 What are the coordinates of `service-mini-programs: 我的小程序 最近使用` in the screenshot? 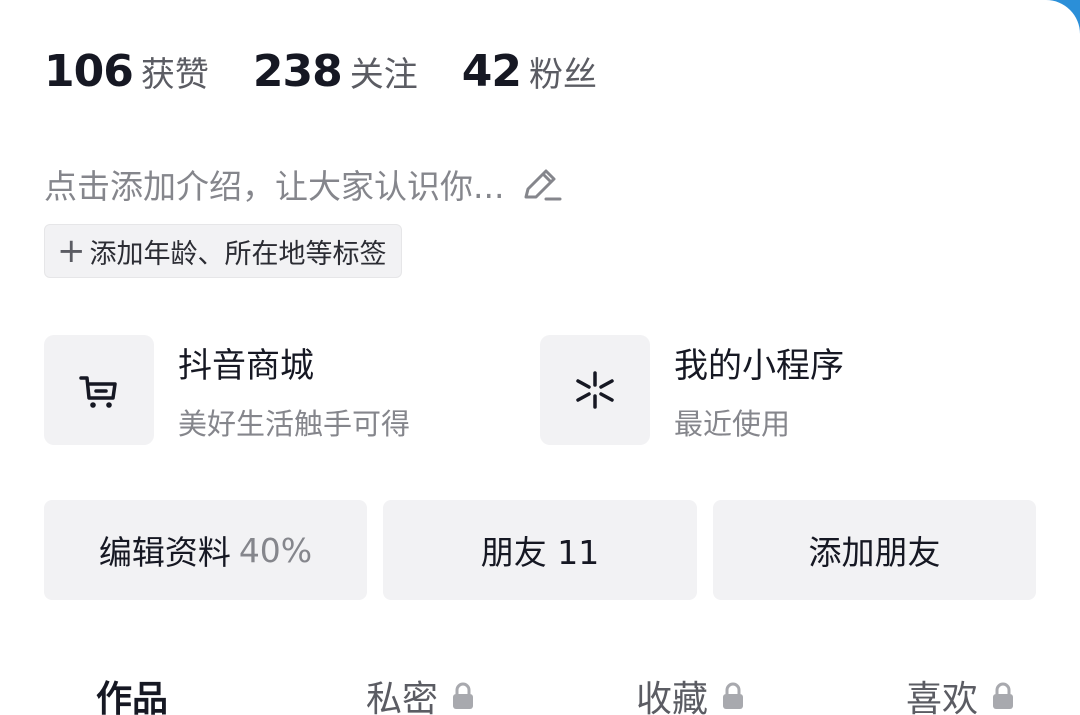 It's located at (692, 390).